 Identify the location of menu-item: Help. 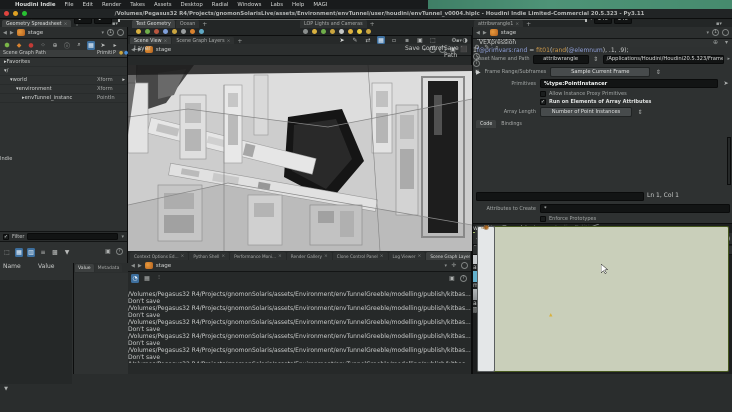
(298, 5).